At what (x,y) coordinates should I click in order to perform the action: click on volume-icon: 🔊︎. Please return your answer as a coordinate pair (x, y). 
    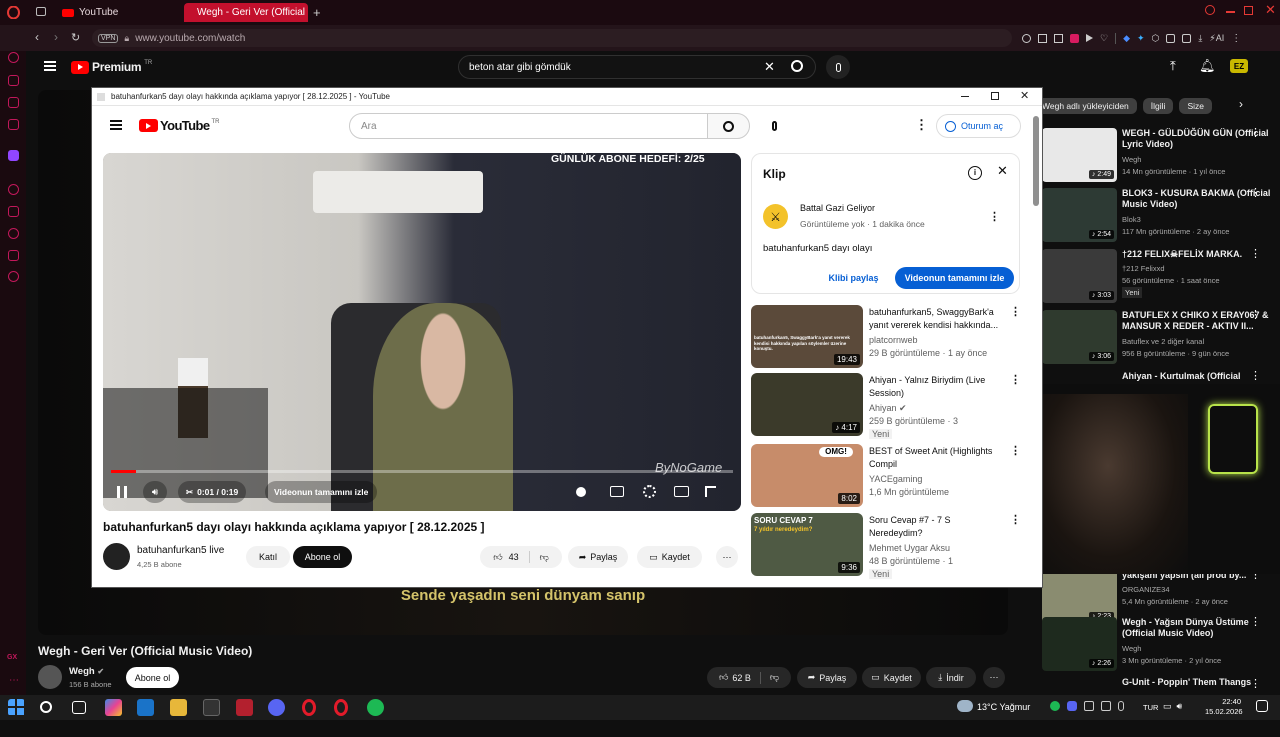
    Looking at the image, I should click on (155, 492).